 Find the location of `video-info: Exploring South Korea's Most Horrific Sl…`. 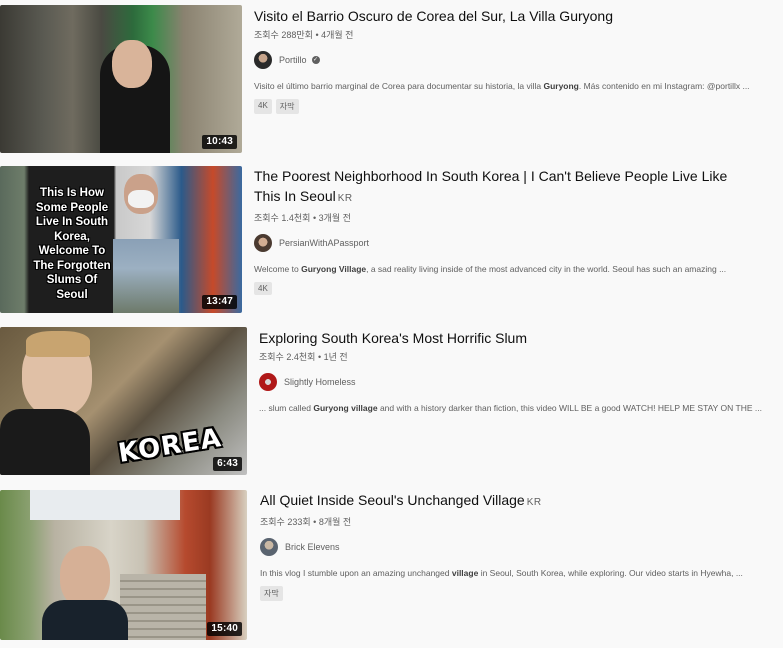

video-info: Exploring South Korea's Most Horrific Sl… is located at coordinates (519, 370).